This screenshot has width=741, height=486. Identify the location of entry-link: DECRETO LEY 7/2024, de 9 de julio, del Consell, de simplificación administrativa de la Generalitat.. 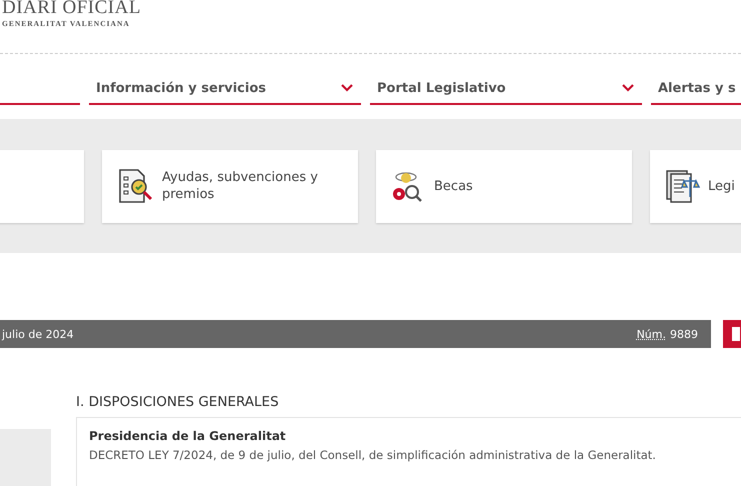
(409, 455).